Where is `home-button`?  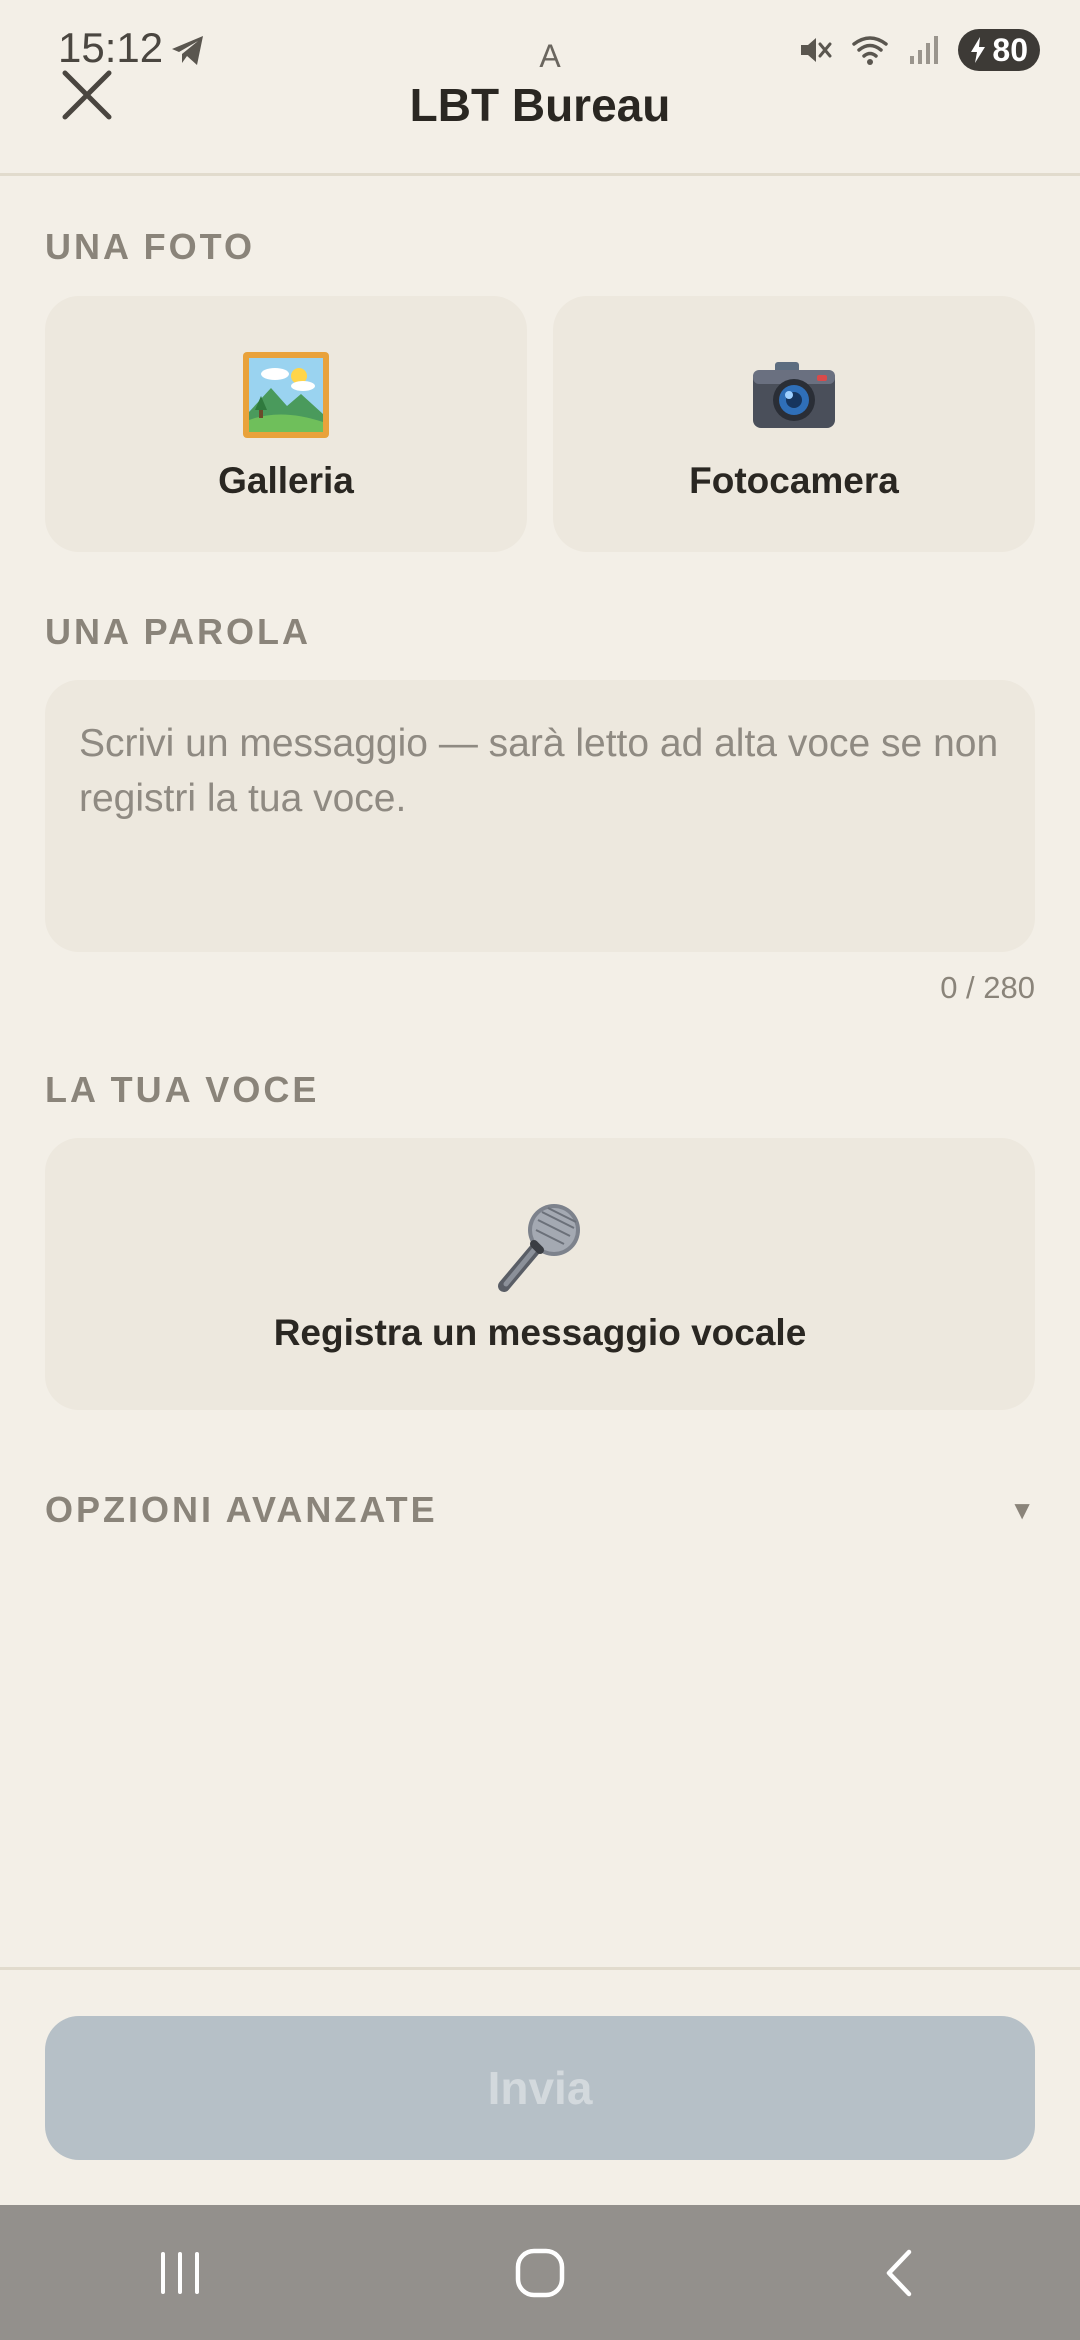
home-button is located at coordinates (540, 2273).